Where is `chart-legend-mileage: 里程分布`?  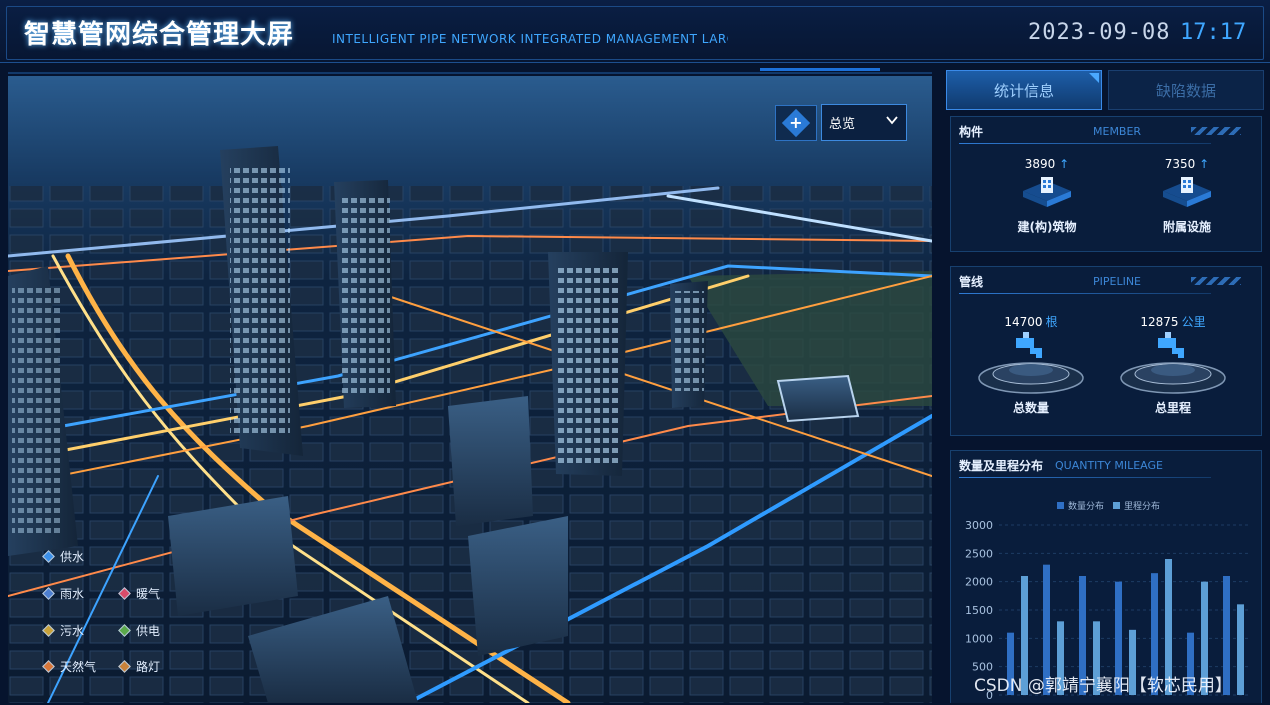
chart-legend-mileage: 里程分布 is located at coordinates (1136, 505).